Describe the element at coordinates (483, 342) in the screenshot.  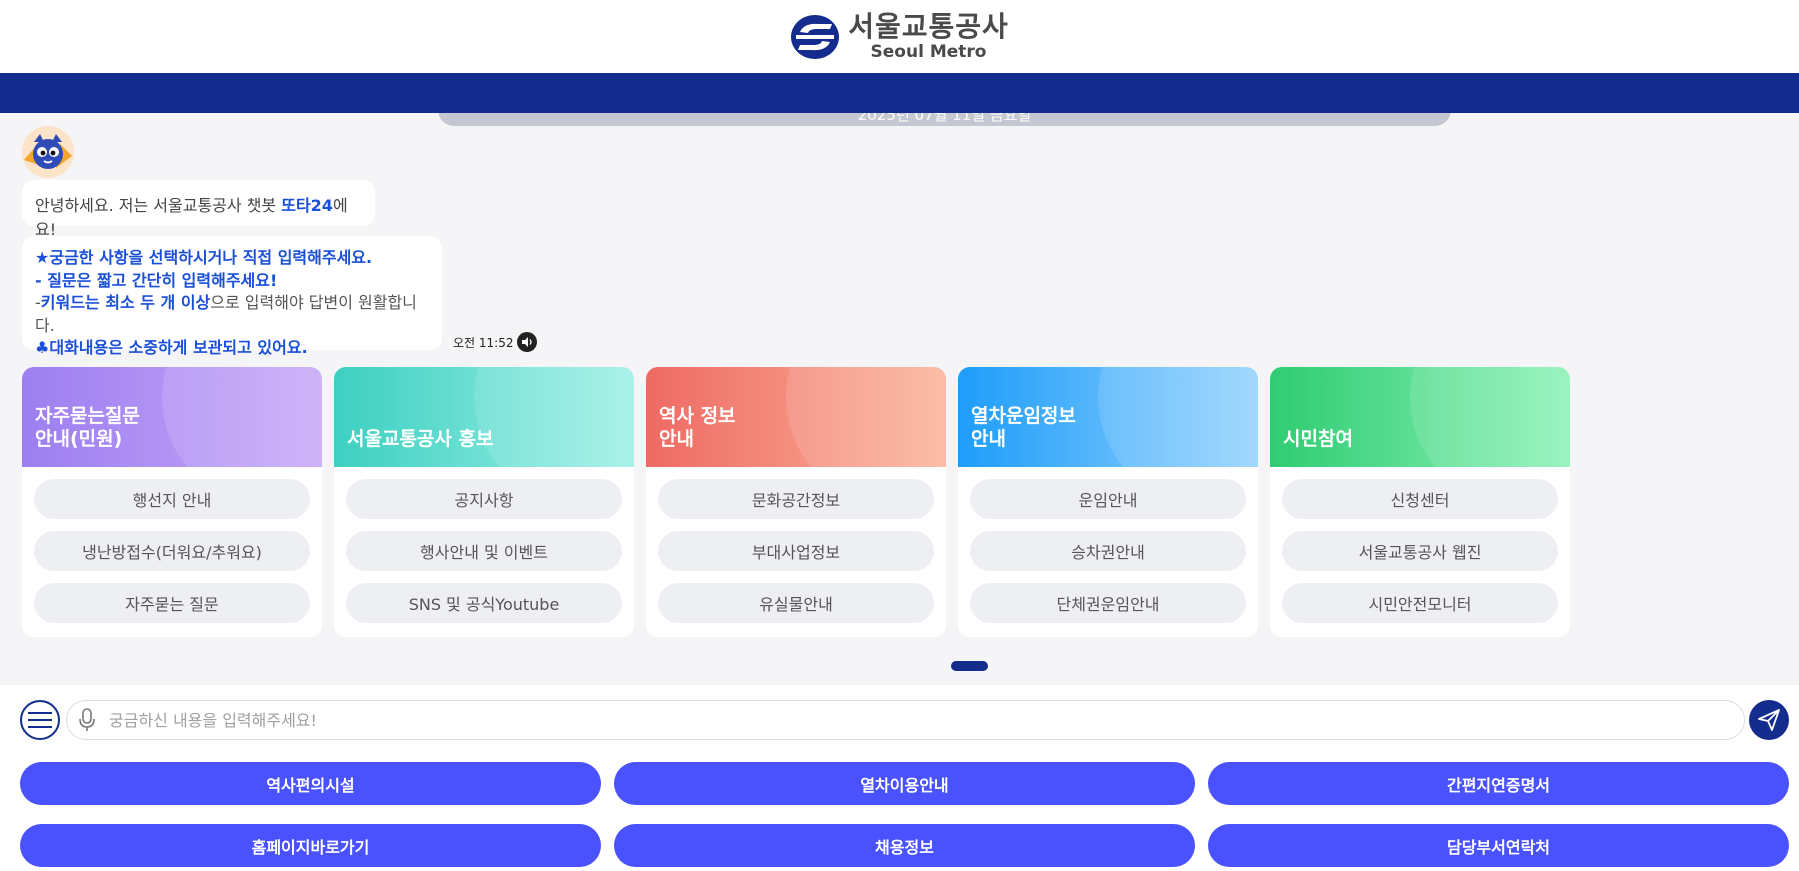
I see `message-timestamp: 오전 11:52` at that location.